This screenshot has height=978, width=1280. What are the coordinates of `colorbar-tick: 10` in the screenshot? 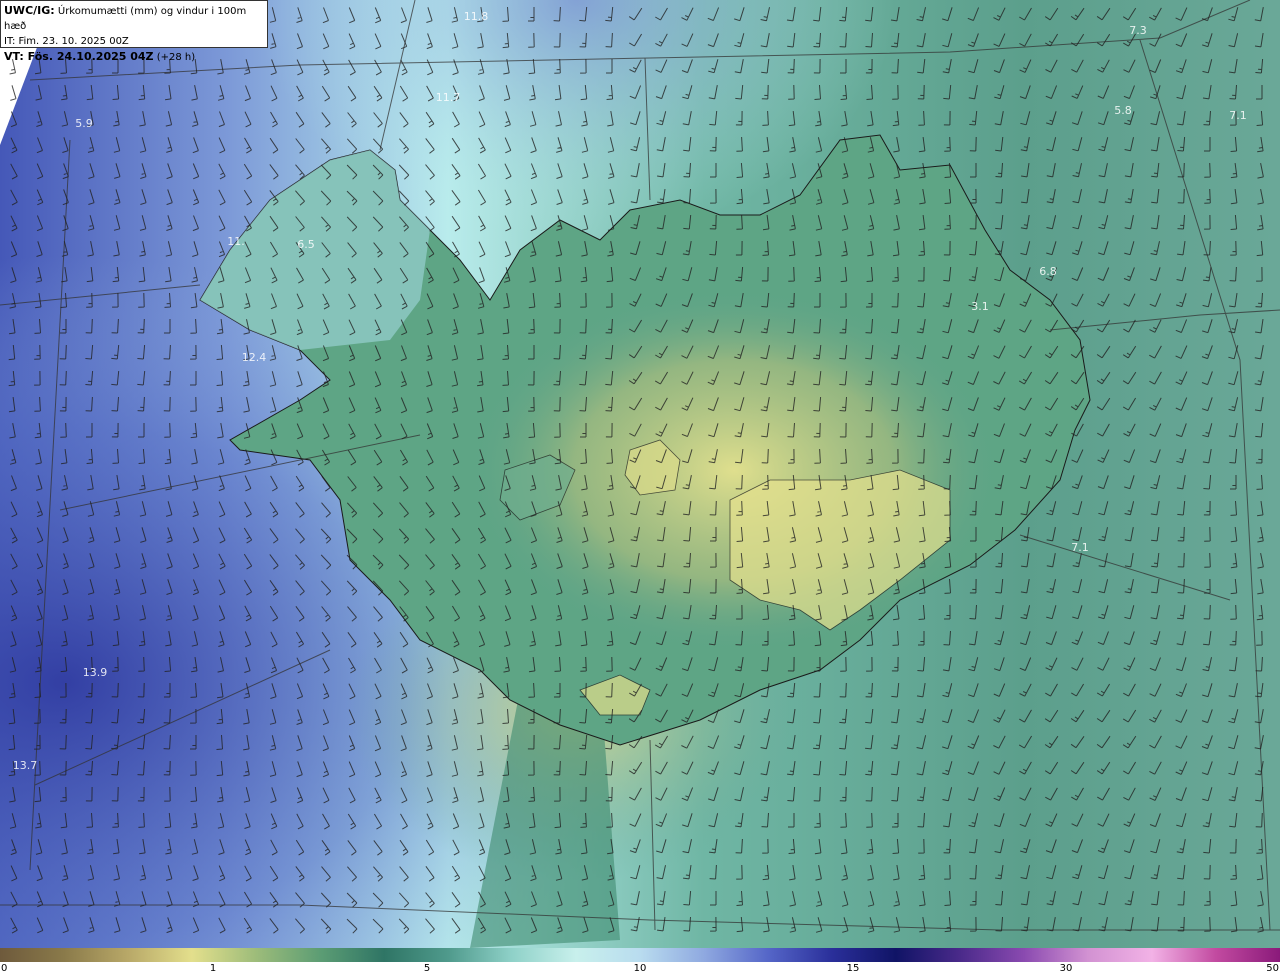 It's located at (640, 968).